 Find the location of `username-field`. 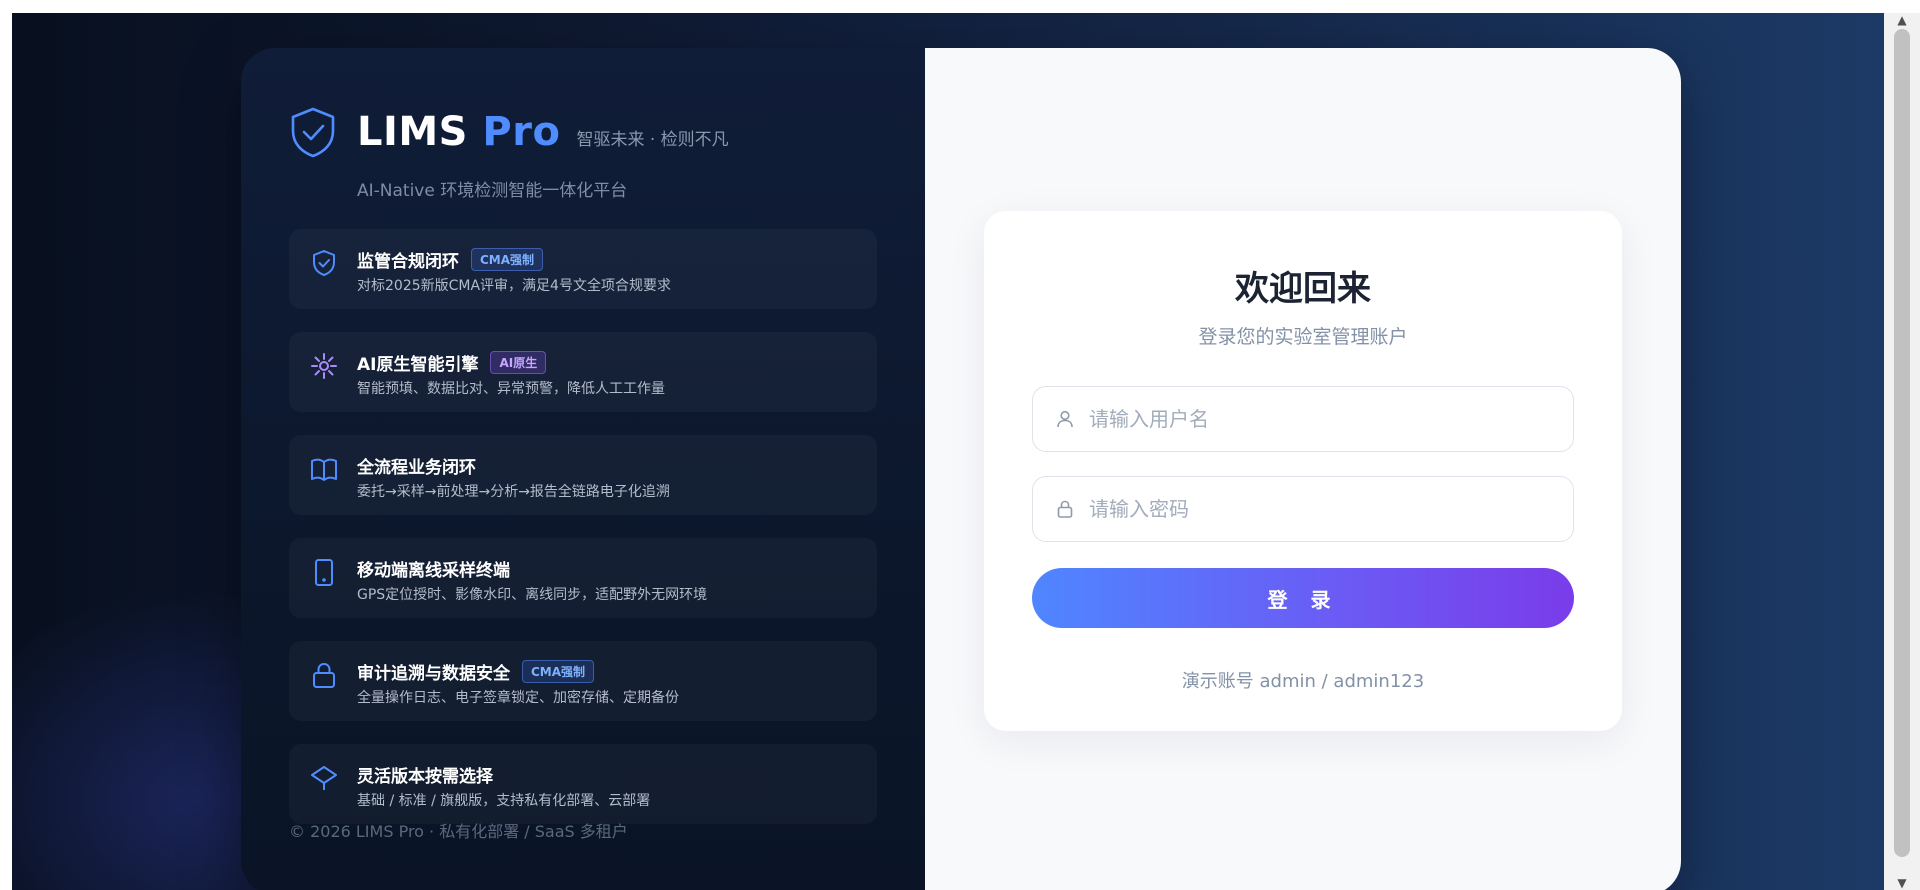

username-field is located at coordinates (1303, 419).